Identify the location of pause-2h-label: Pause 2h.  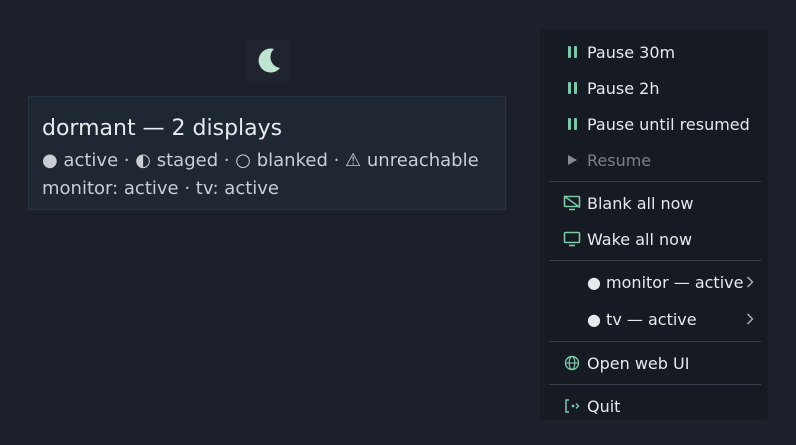
(623, 88).